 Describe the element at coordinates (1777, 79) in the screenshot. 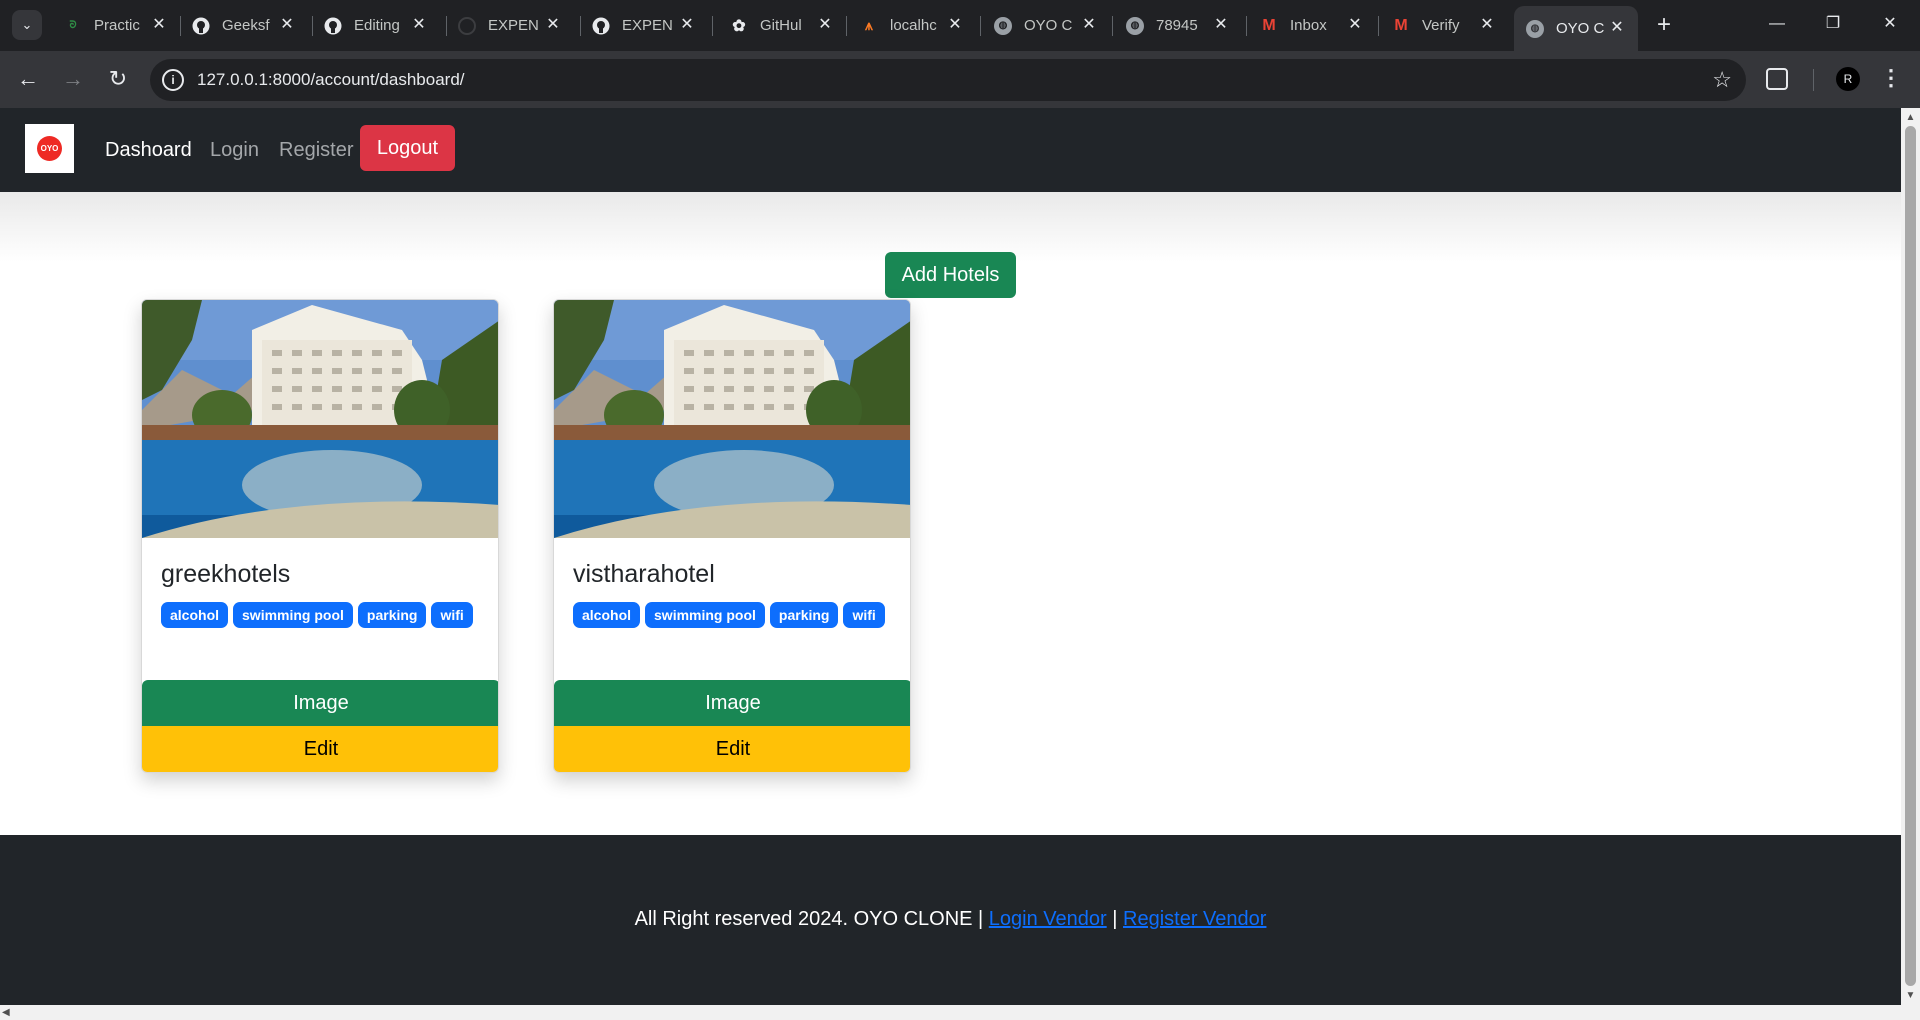

I see `extensions-icon` at that location.